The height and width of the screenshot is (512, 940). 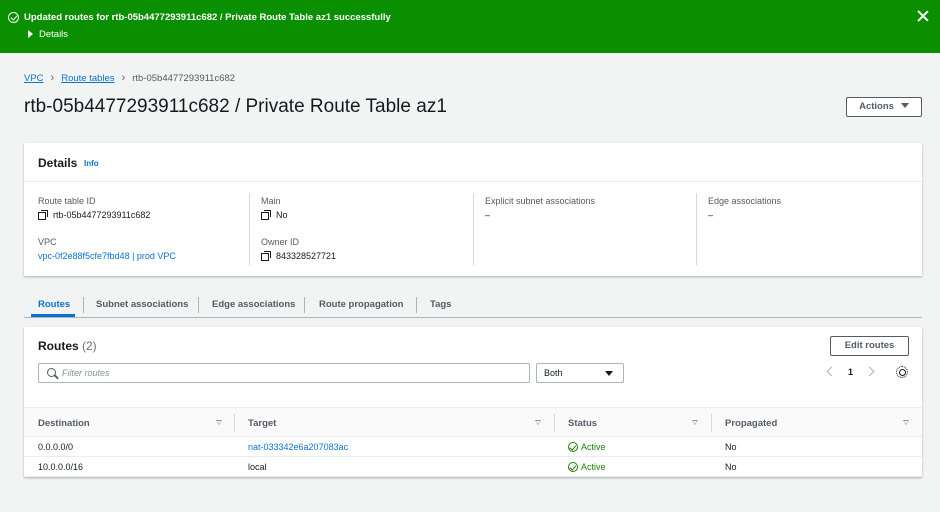 What do you see at coordinates (102, 215) in the screenshot?
I see `route-table-id-text: rtb-05b4477293911c682` at bounding box center [102, 215].